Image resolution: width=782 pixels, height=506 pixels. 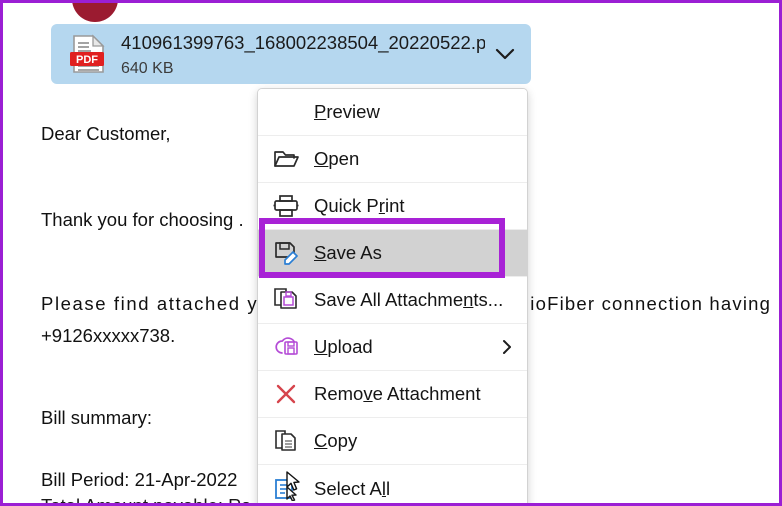 What do you see at coordinates (348, 252) in the screenshot?
I see `menu-item-label: Save As` at bounding box center [348, 252].